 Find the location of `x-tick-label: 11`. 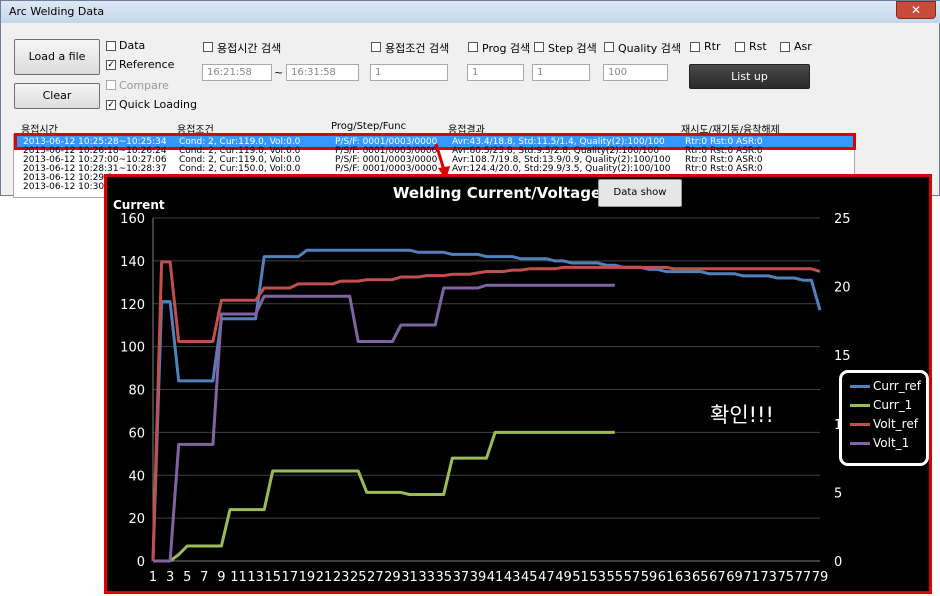

x-tick-label: 11 is located at coordinates (238, 577).